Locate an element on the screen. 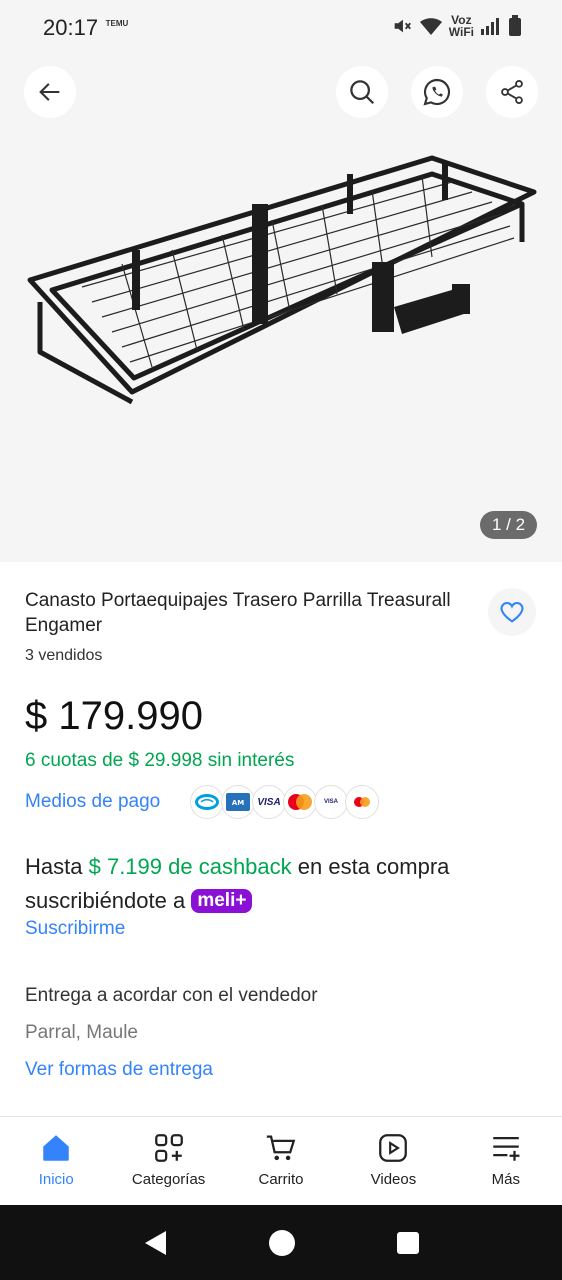  home-icon is located at coordinates (56, 1148).